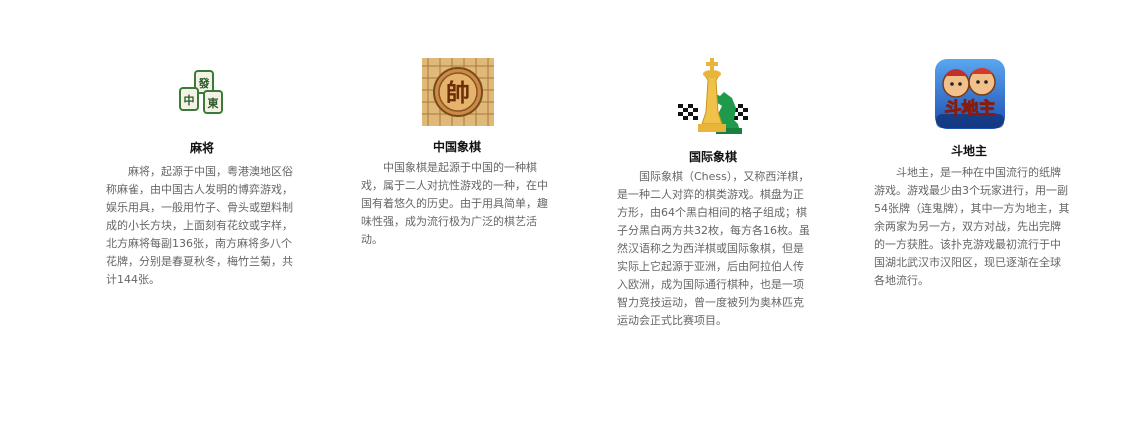 The image size is (1128, 434). What do you see at coordinates (457, 146) in the screenshot?
I see `card-title: 中国象棋` at bounding box center [457, 146].